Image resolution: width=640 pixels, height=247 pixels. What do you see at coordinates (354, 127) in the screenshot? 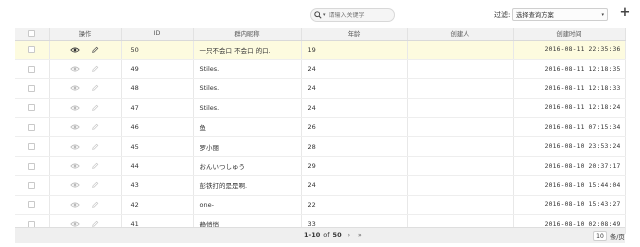
I see `cell-age: 26` at bounding box center [354, 127].